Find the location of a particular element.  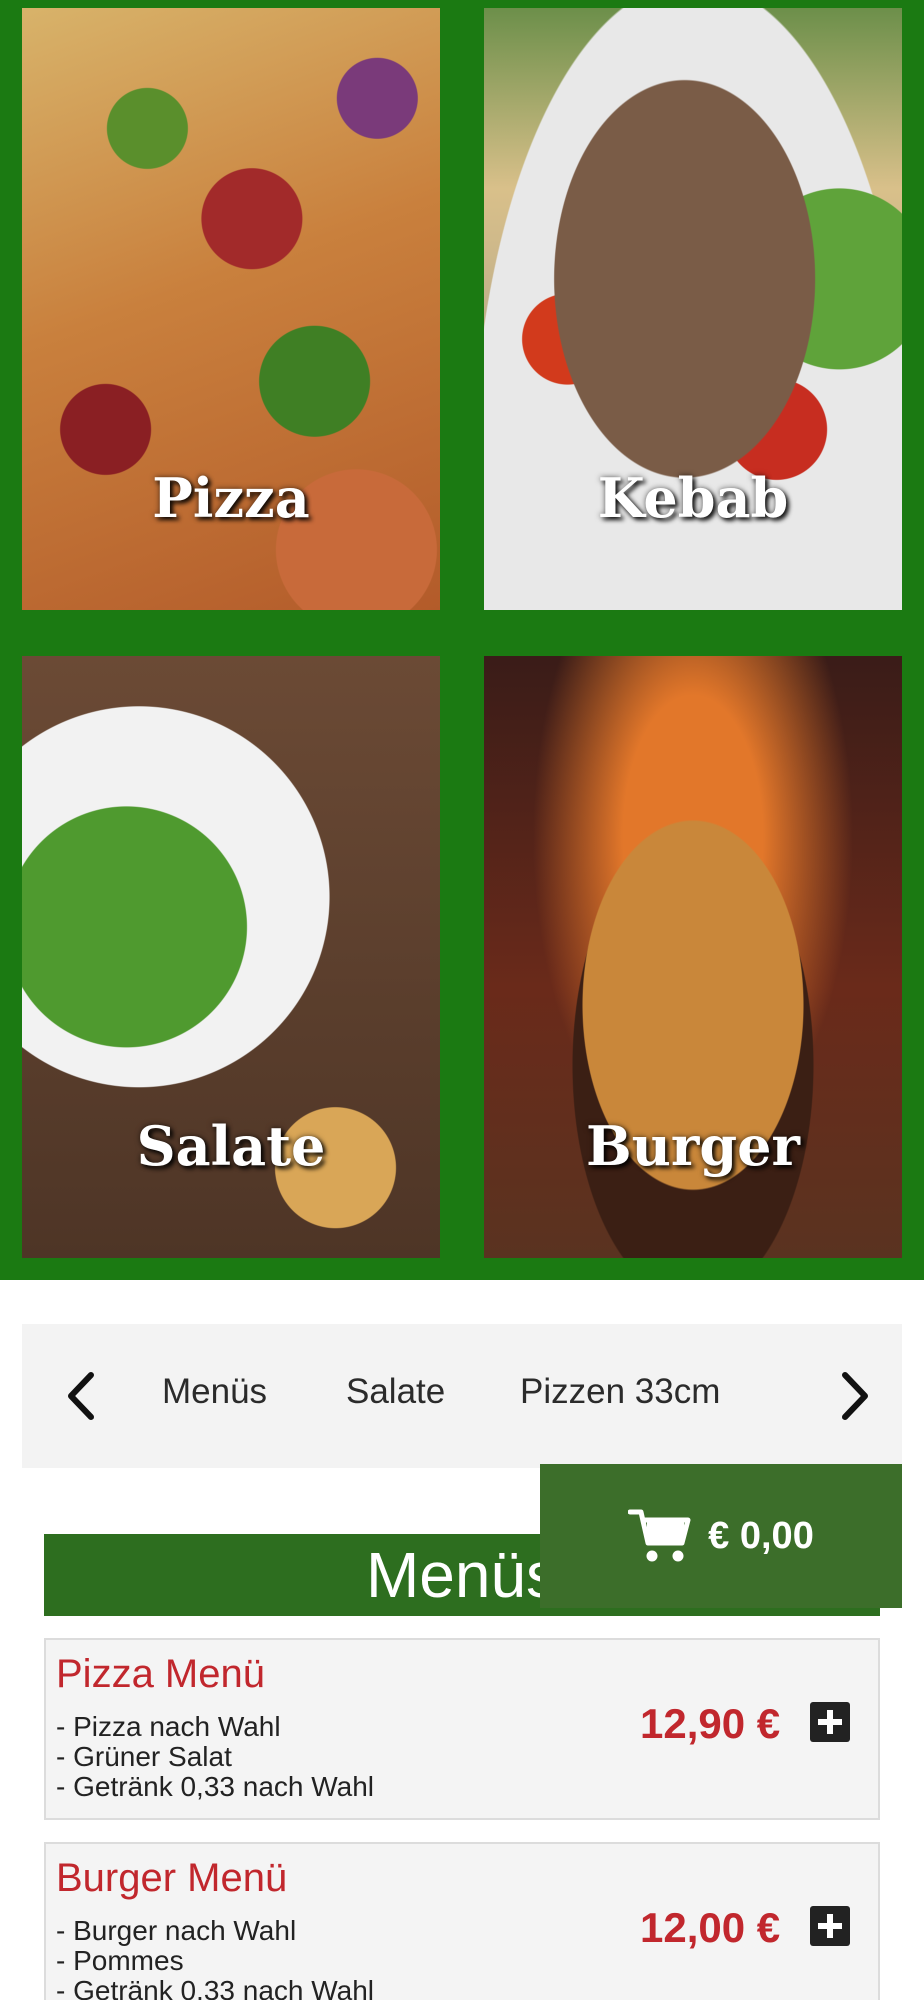

category-nav: Menüs Salate Pizzen 33cm is located at coordinates (462, 1396).